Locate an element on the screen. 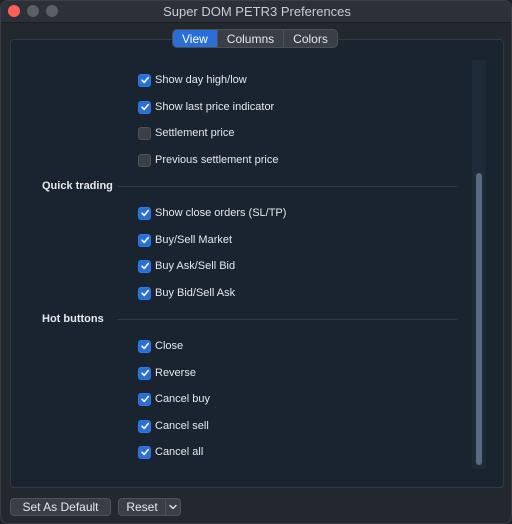  section-title-quick-trading: Quick trading is located at coordinates (77, 186).